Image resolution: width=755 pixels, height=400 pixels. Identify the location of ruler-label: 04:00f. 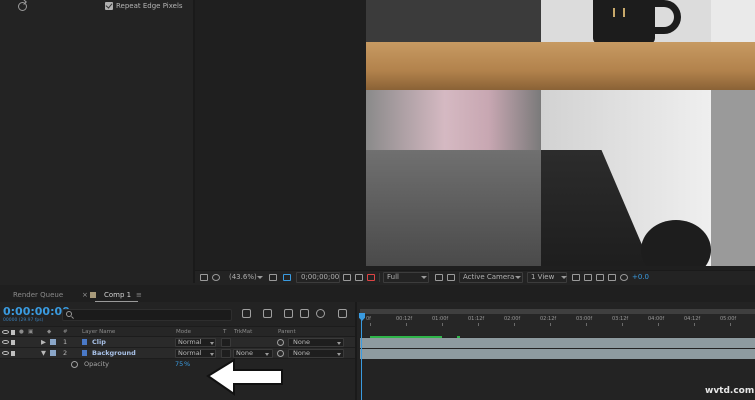
(656, 319).